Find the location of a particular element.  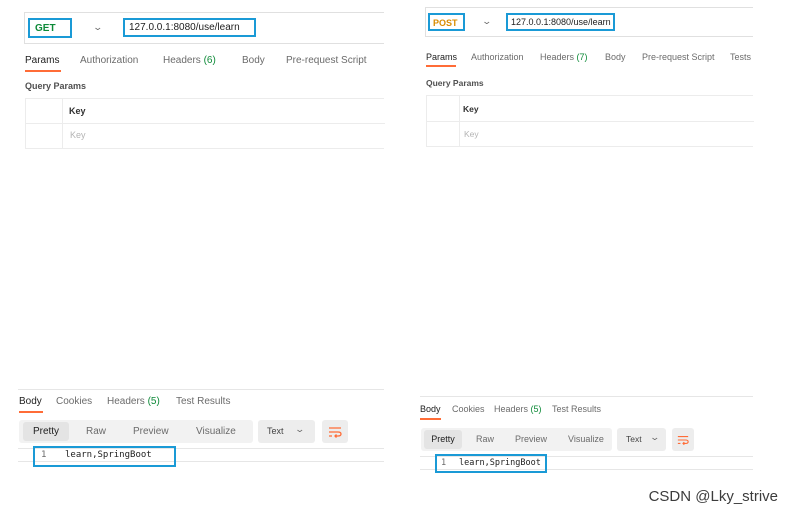

left-wrap-lines-button is located at coordinates (335, 431).